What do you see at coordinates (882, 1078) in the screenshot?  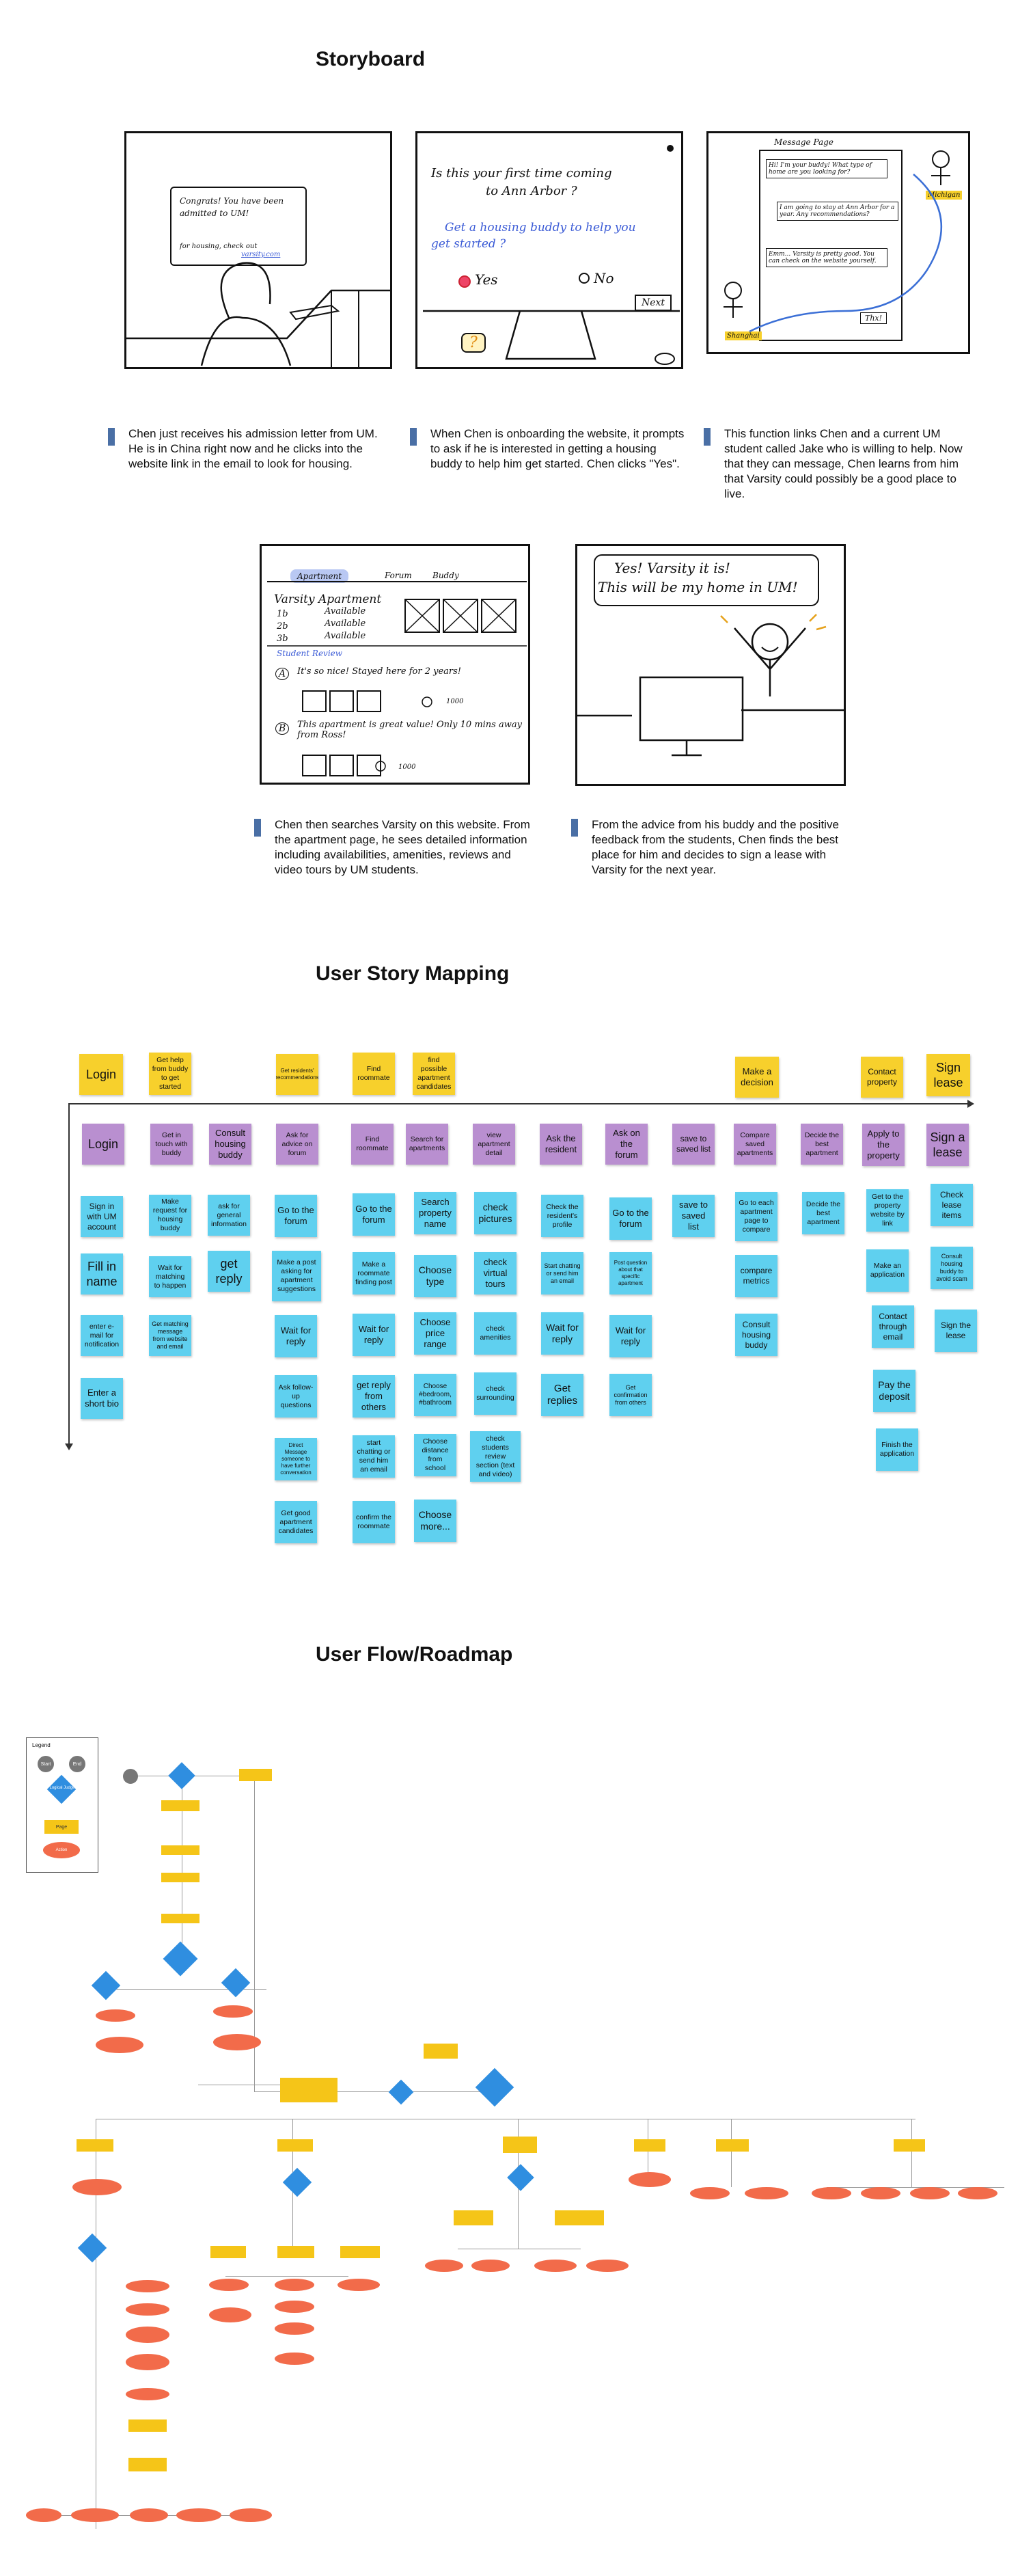 I see `goal-note: Contact property` at bounding box center [882, 1078].